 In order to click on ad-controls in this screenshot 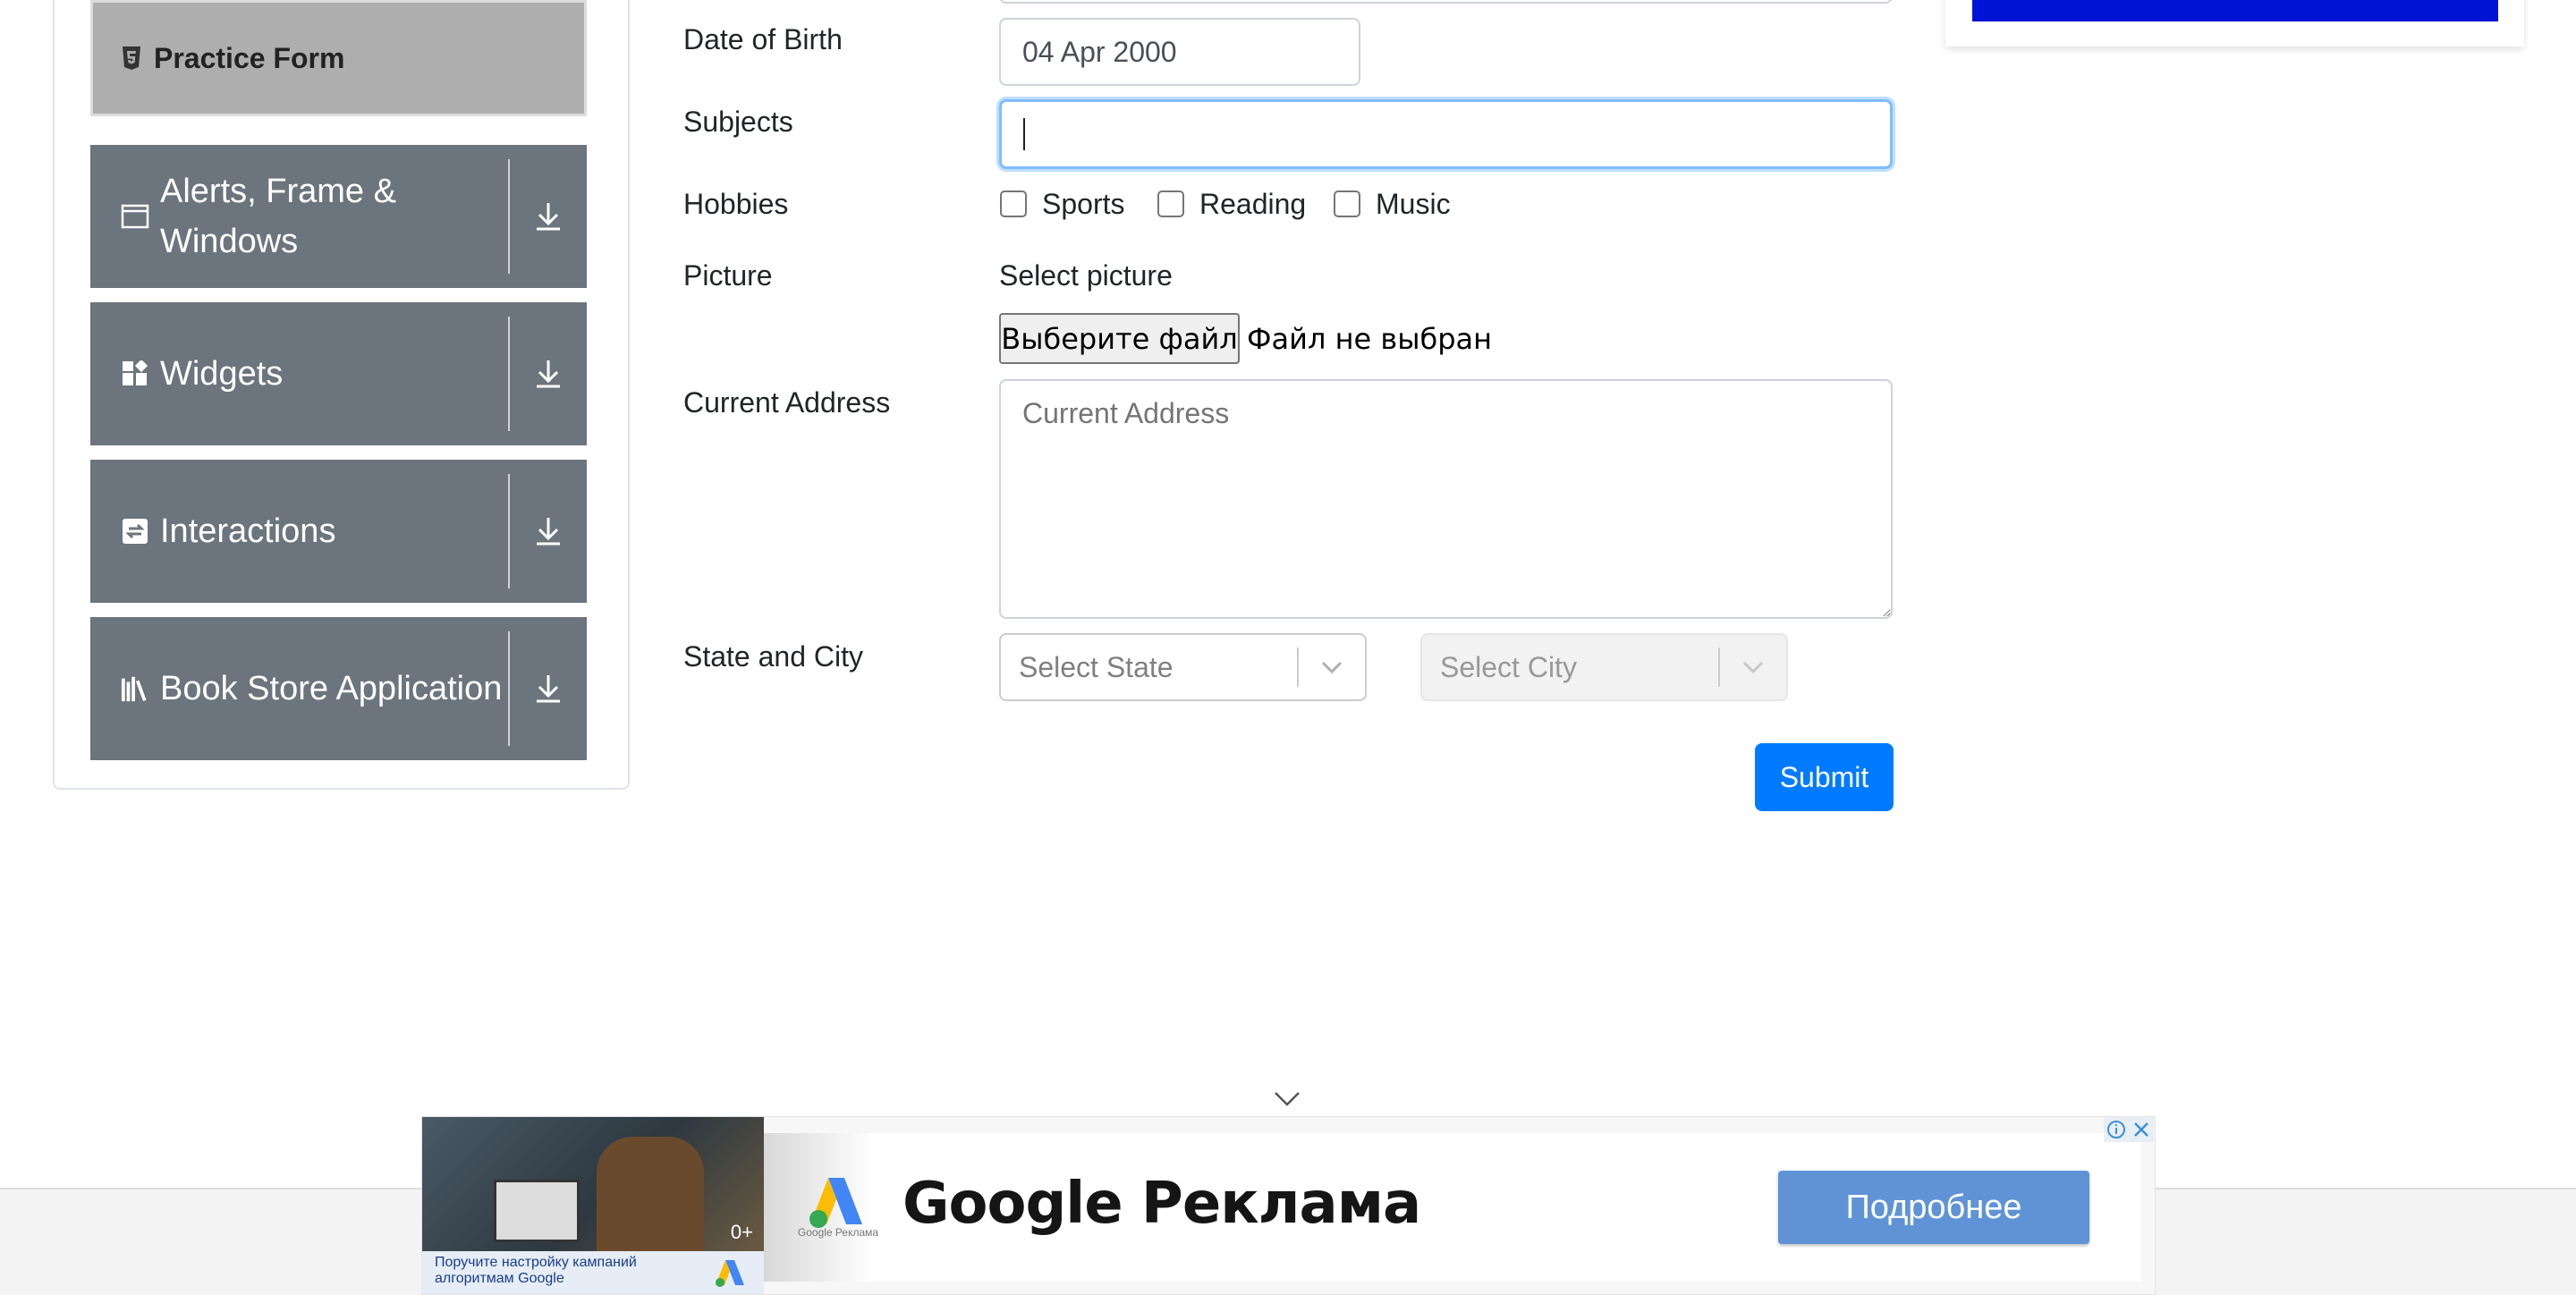, I will do `click(2129, 1129)`.